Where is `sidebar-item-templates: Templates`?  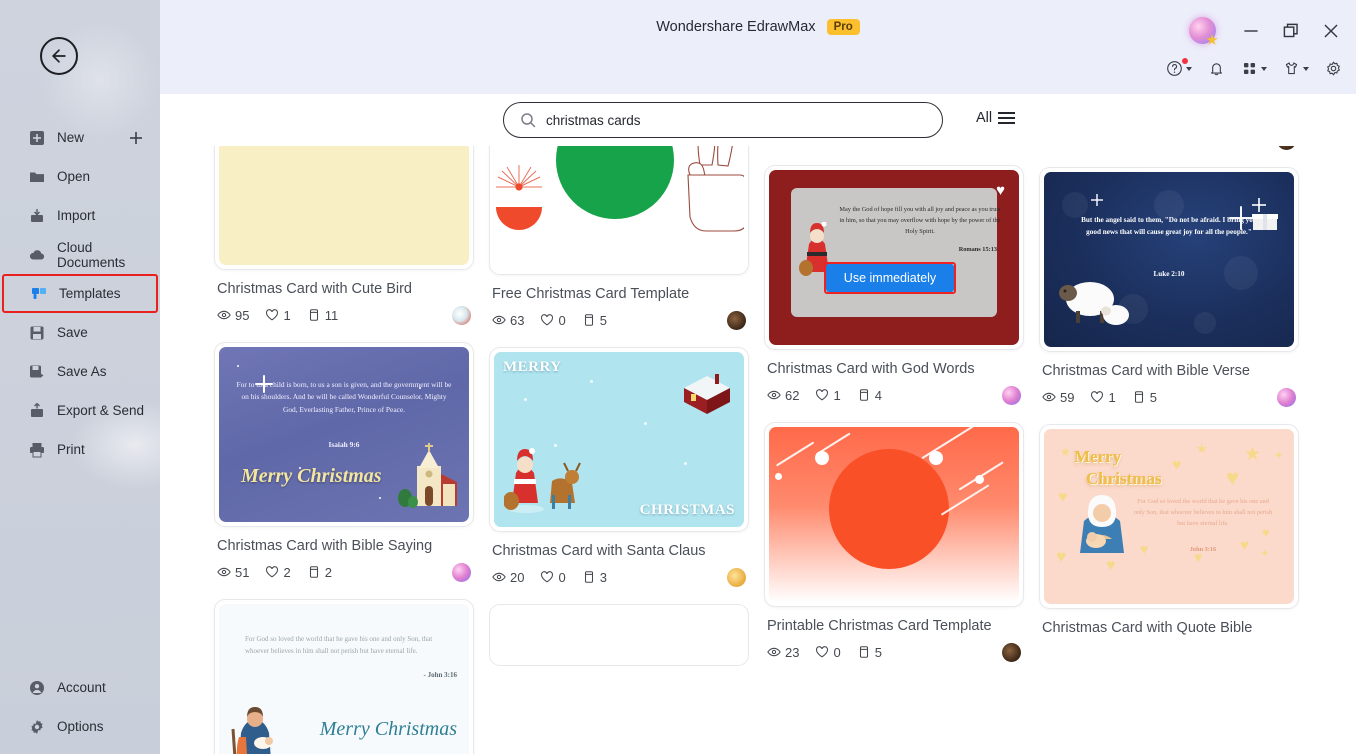 sidebar-item-templates: Templates is located at coordinates (80, 293).